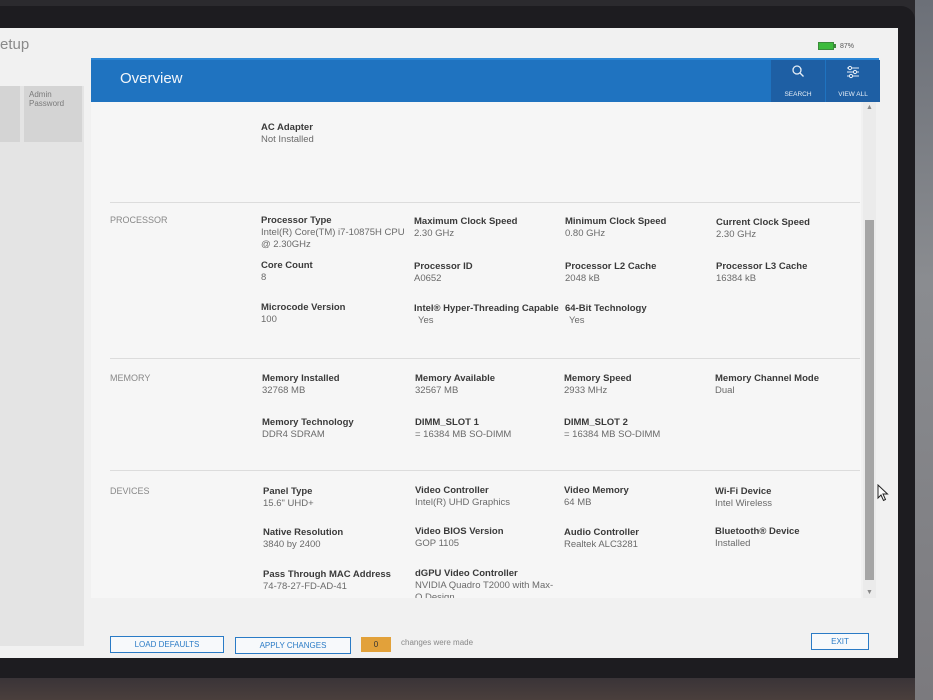 The height and width of the screenshot is (700, 933). Describe the element at coordinates (333, 134) in the screenshot. I see `ac-adapter-item: AC Adapter Not Installed` at that location.